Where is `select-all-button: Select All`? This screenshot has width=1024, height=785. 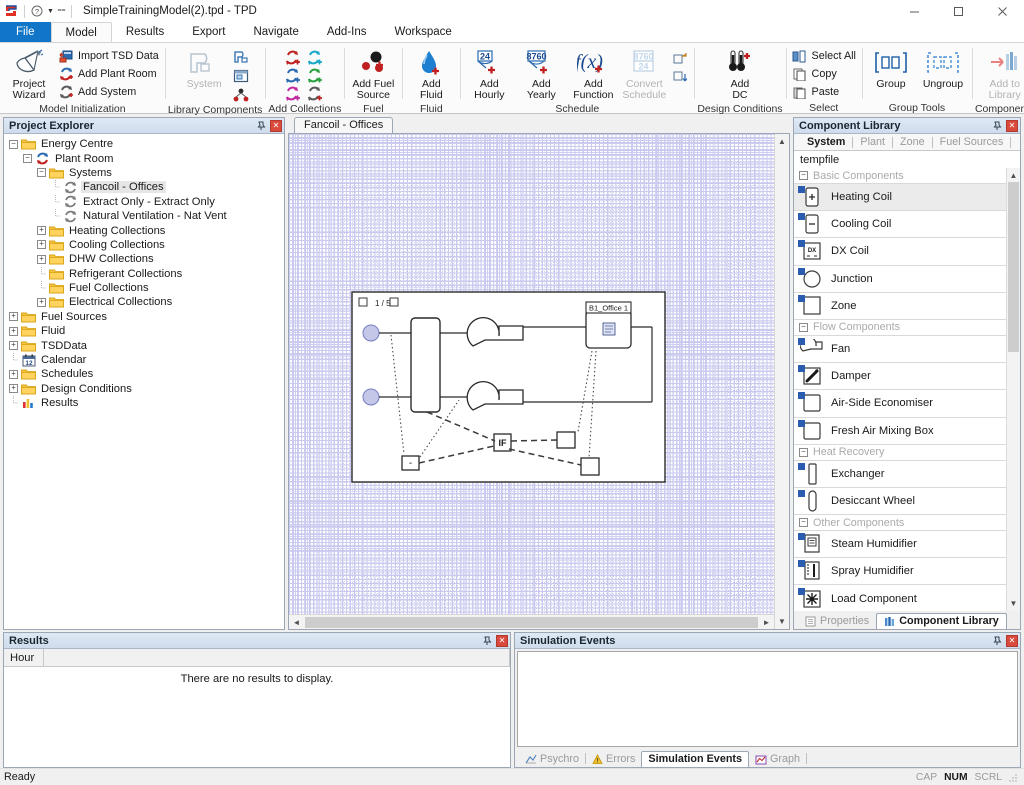
select-all-button: Select All is located at coordinates (824, 56).